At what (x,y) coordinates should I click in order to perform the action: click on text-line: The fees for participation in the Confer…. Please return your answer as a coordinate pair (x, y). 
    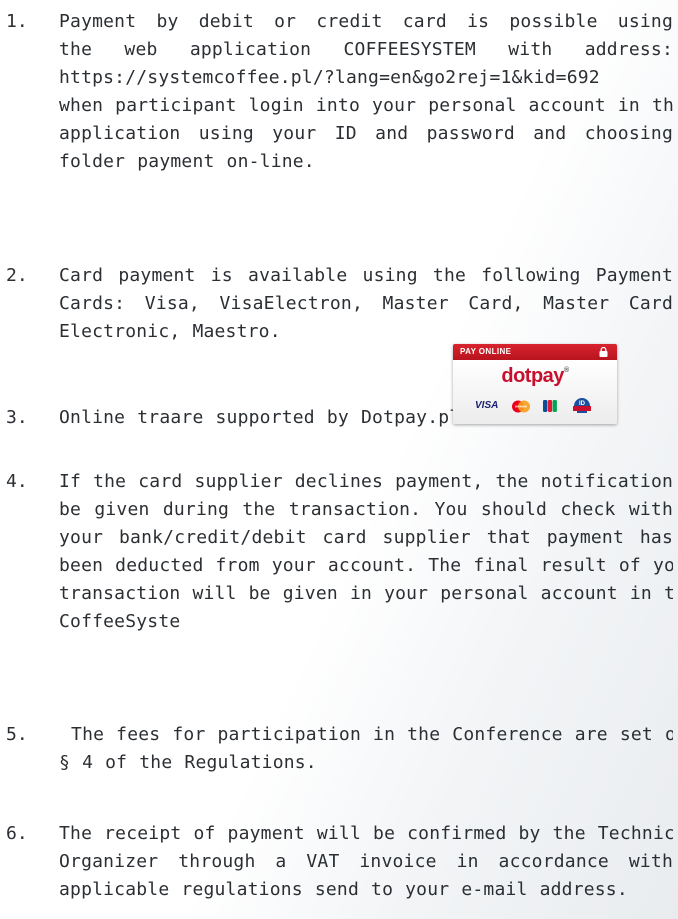
    Looking at the image, I should click on (366, 734).